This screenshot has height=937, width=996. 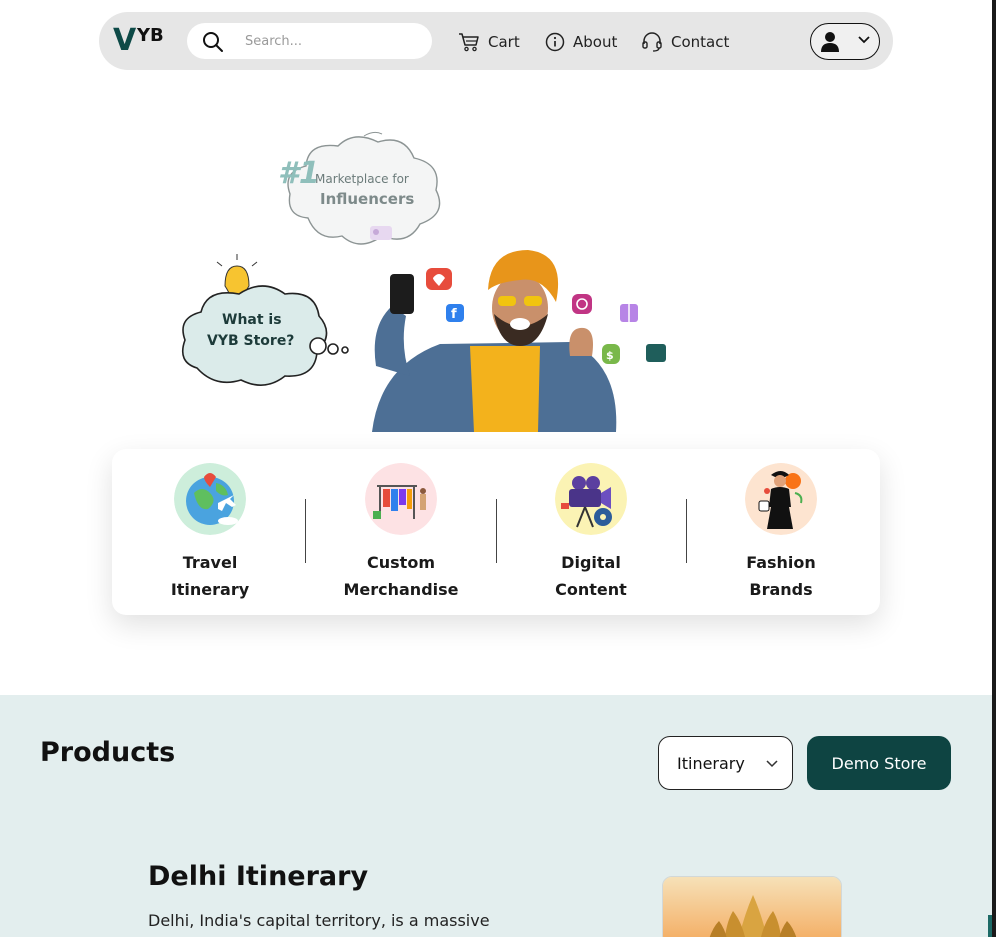 I want to click on category-filter-select: Itinerary, so click(x=725, y=763).